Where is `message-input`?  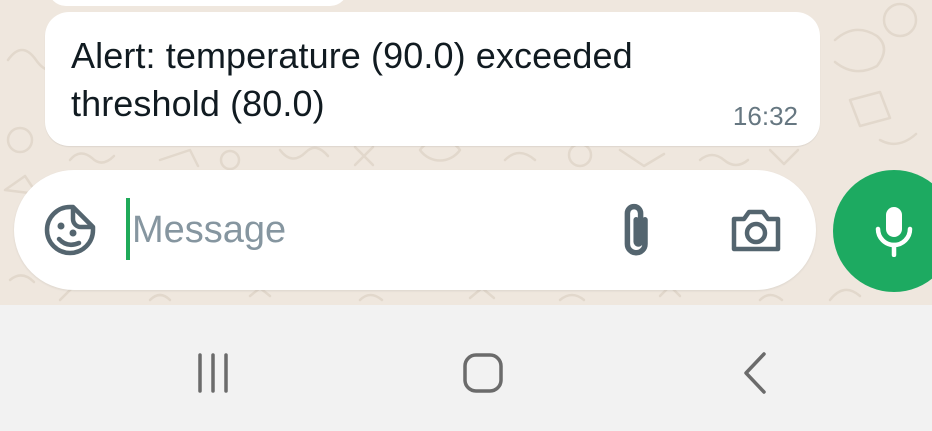 message-input is located at coordinates (362, 230).